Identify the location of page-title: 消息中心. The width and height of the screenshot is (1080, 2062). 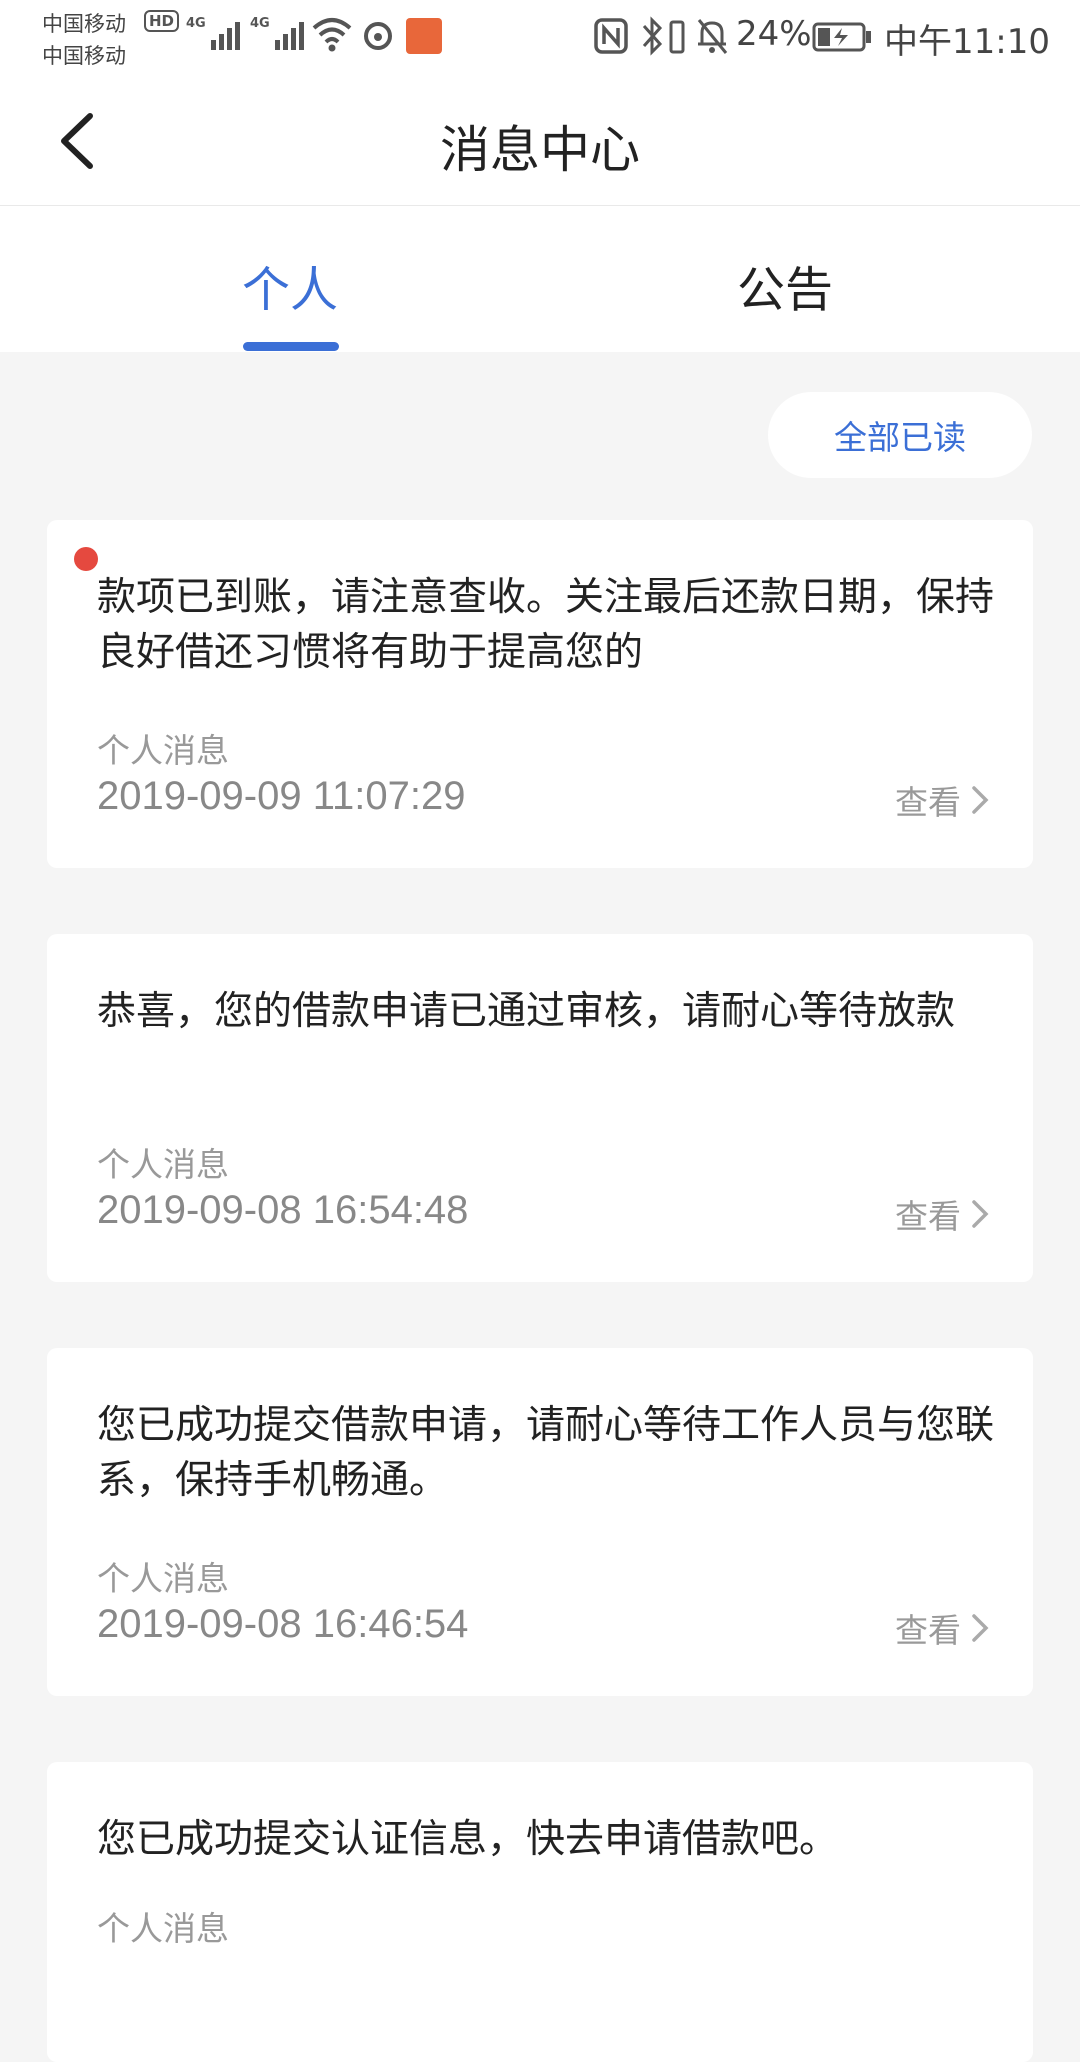
(540, 150).